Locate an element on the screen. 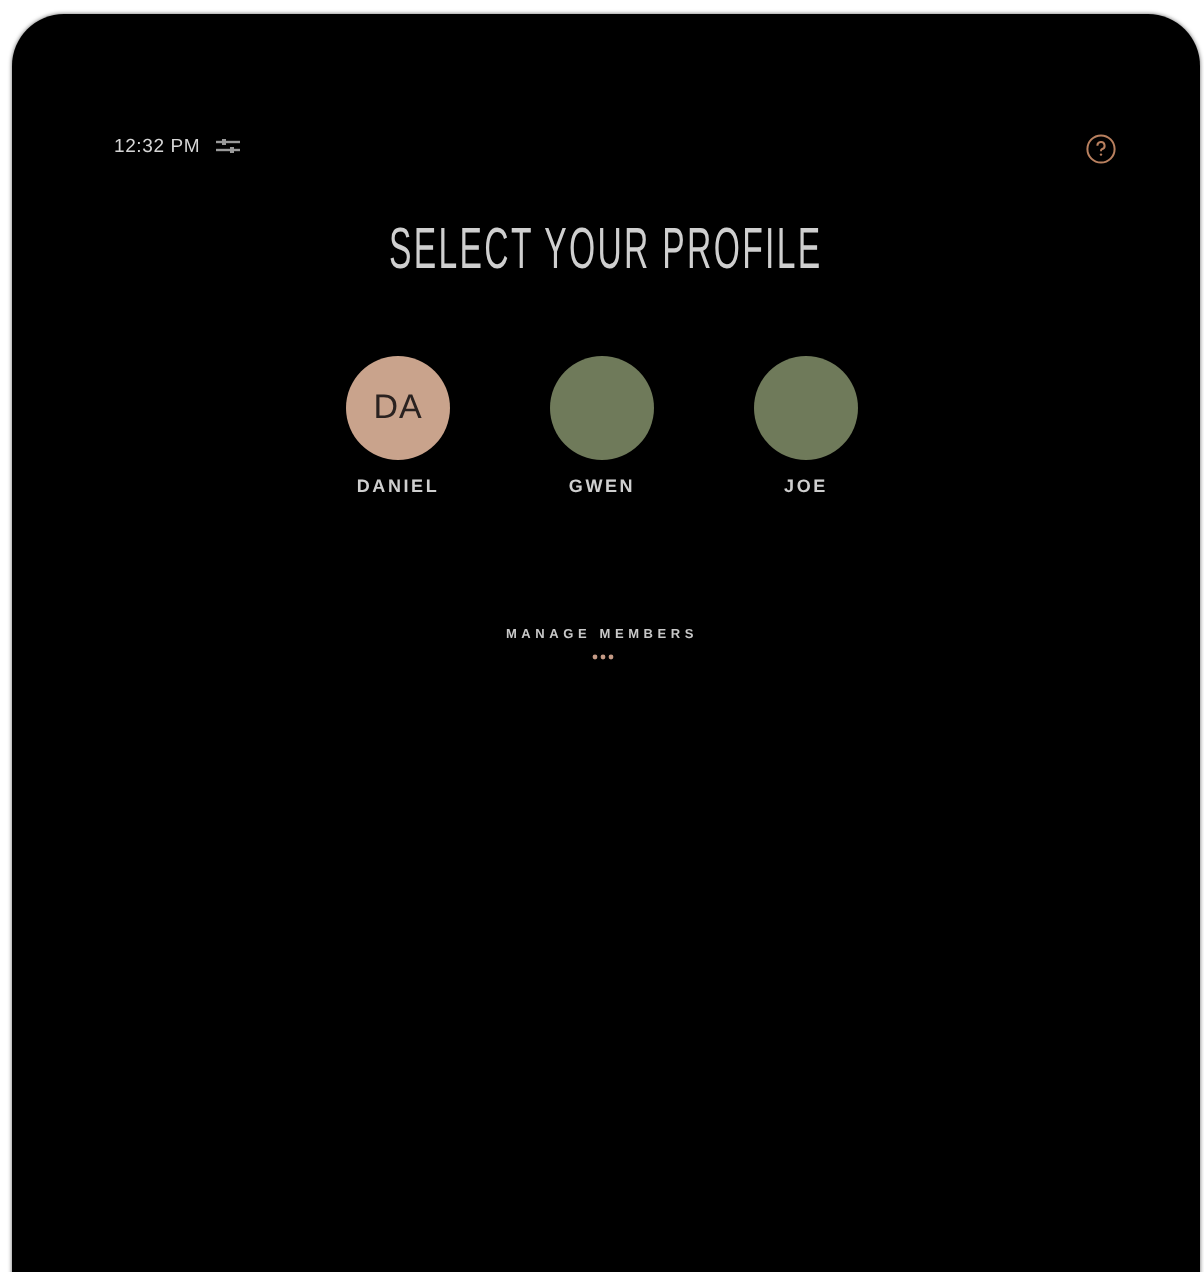  profile-name: GWEN is located at coordinates (602, 486).